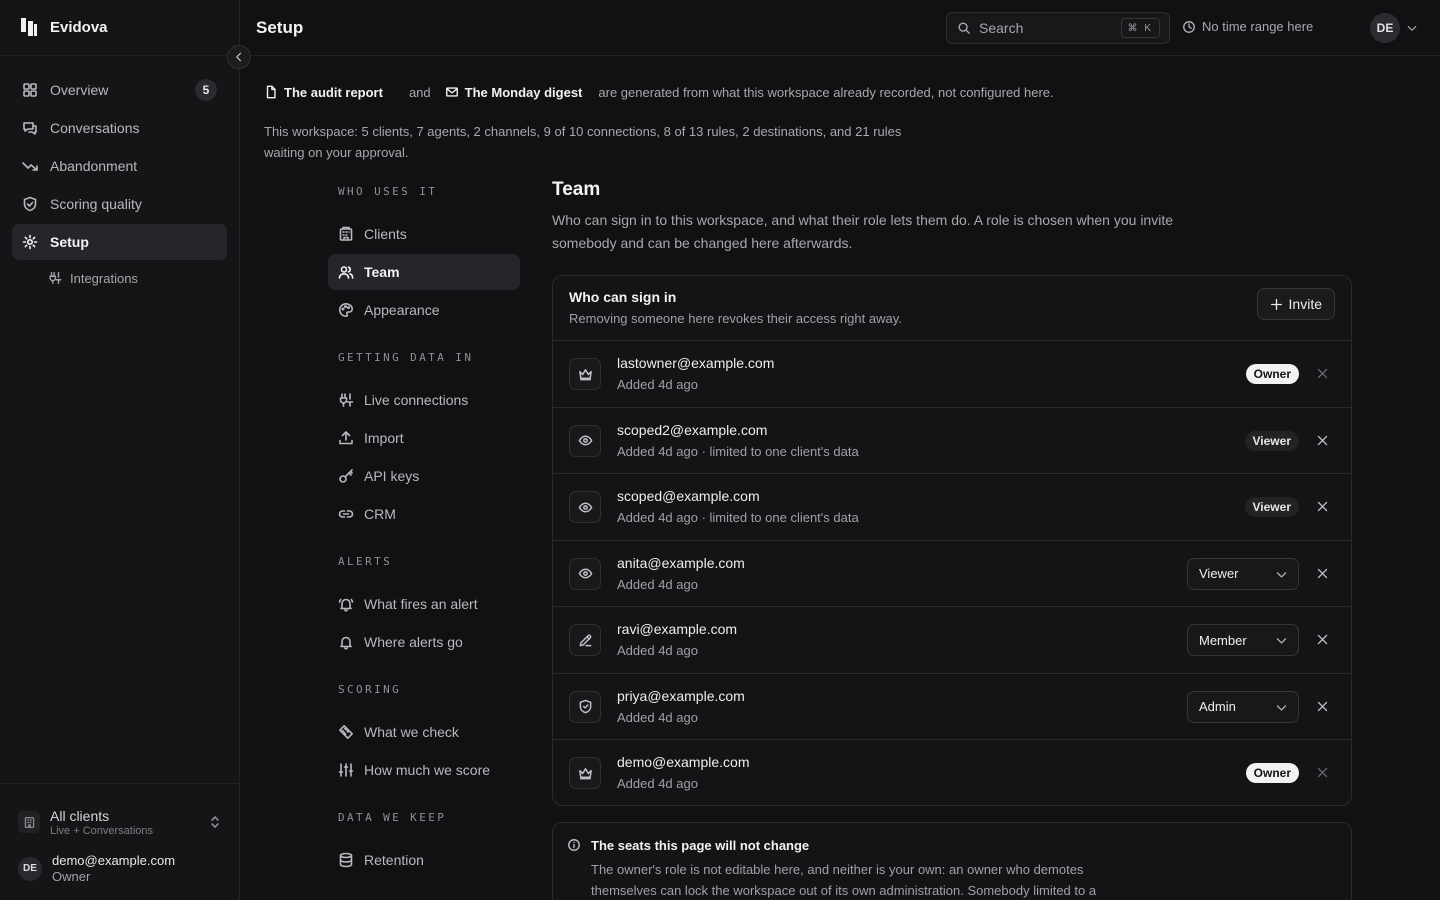 The image size is (1440, 900). What do you see at coordinates (119, 90) in the screenshot?
I see `sidebar-item-overview: Overview 5` at bounding box center [119, 90].